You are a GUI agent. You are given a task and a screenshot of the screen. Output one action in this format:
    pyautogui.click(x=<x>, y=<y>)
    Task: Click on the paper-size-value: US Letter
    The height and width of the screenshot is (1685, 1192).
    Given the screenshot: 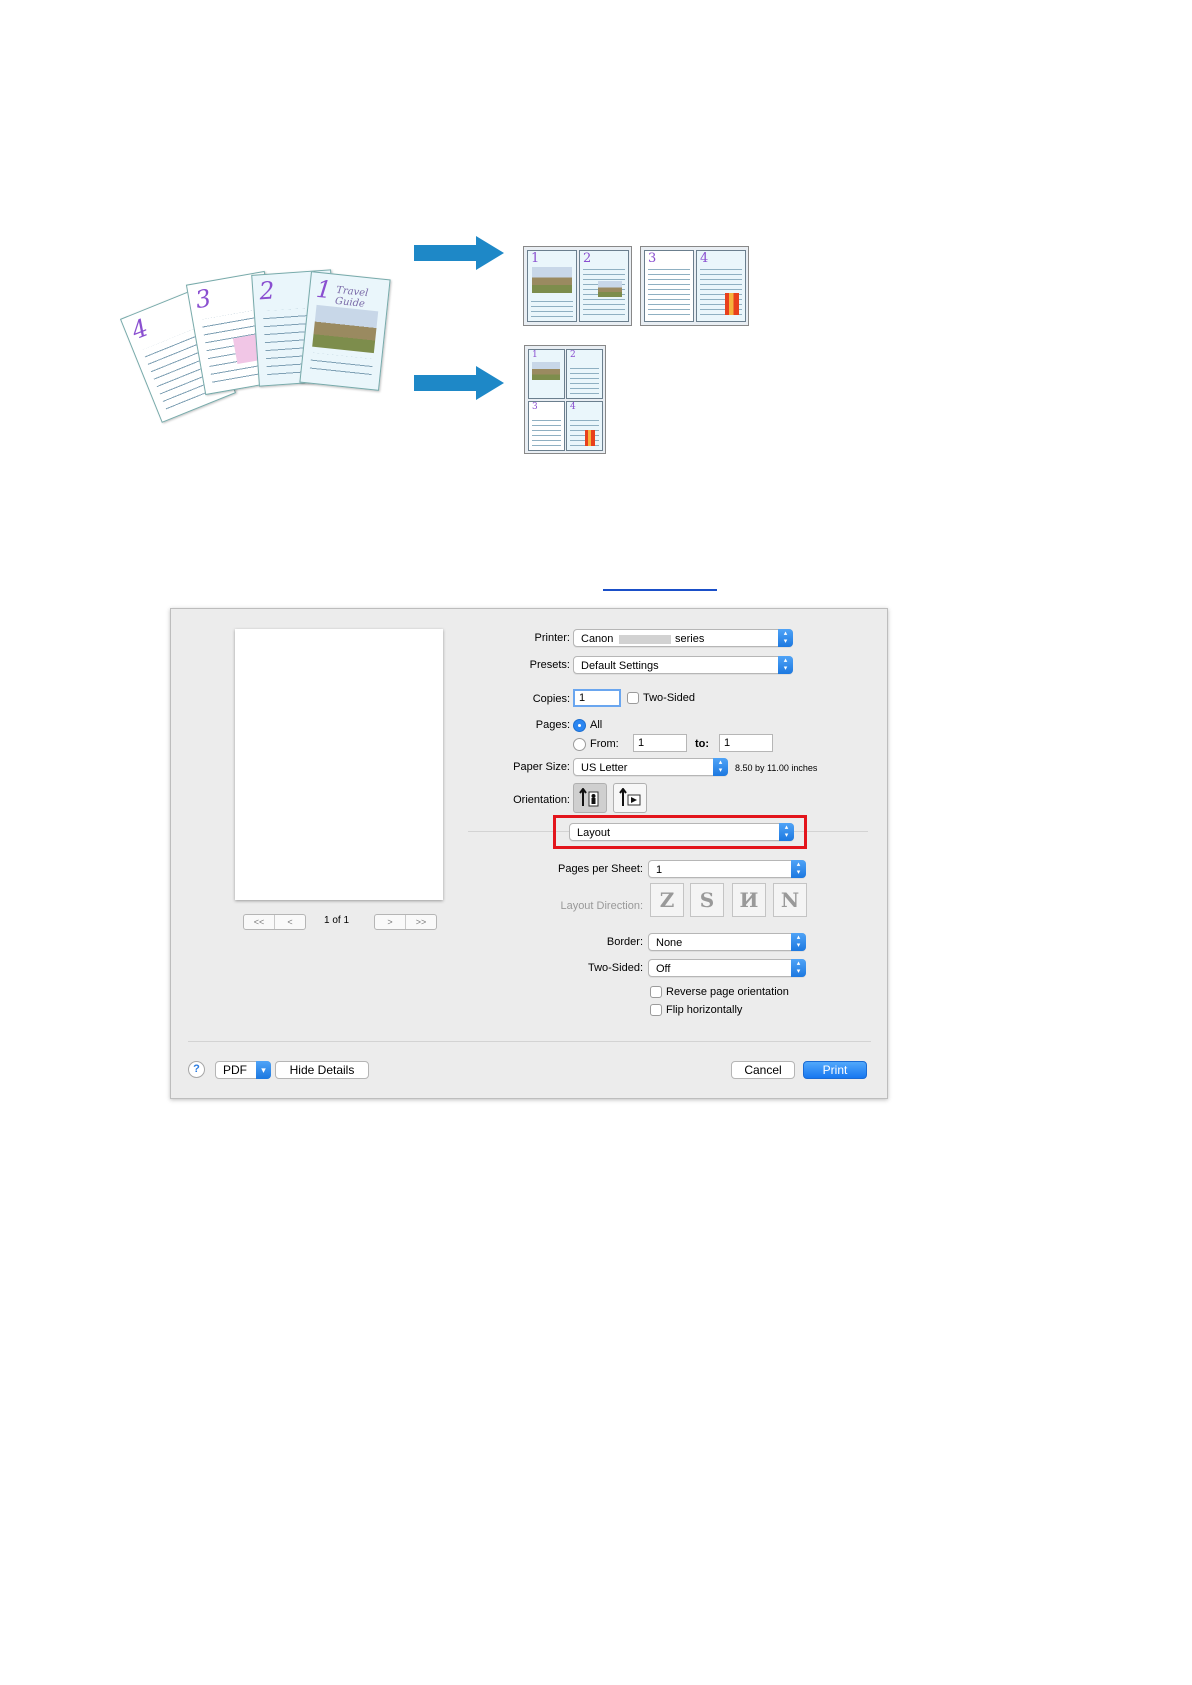 What is the action you would take?
    pyautogui.click(x=604, y=768)
    